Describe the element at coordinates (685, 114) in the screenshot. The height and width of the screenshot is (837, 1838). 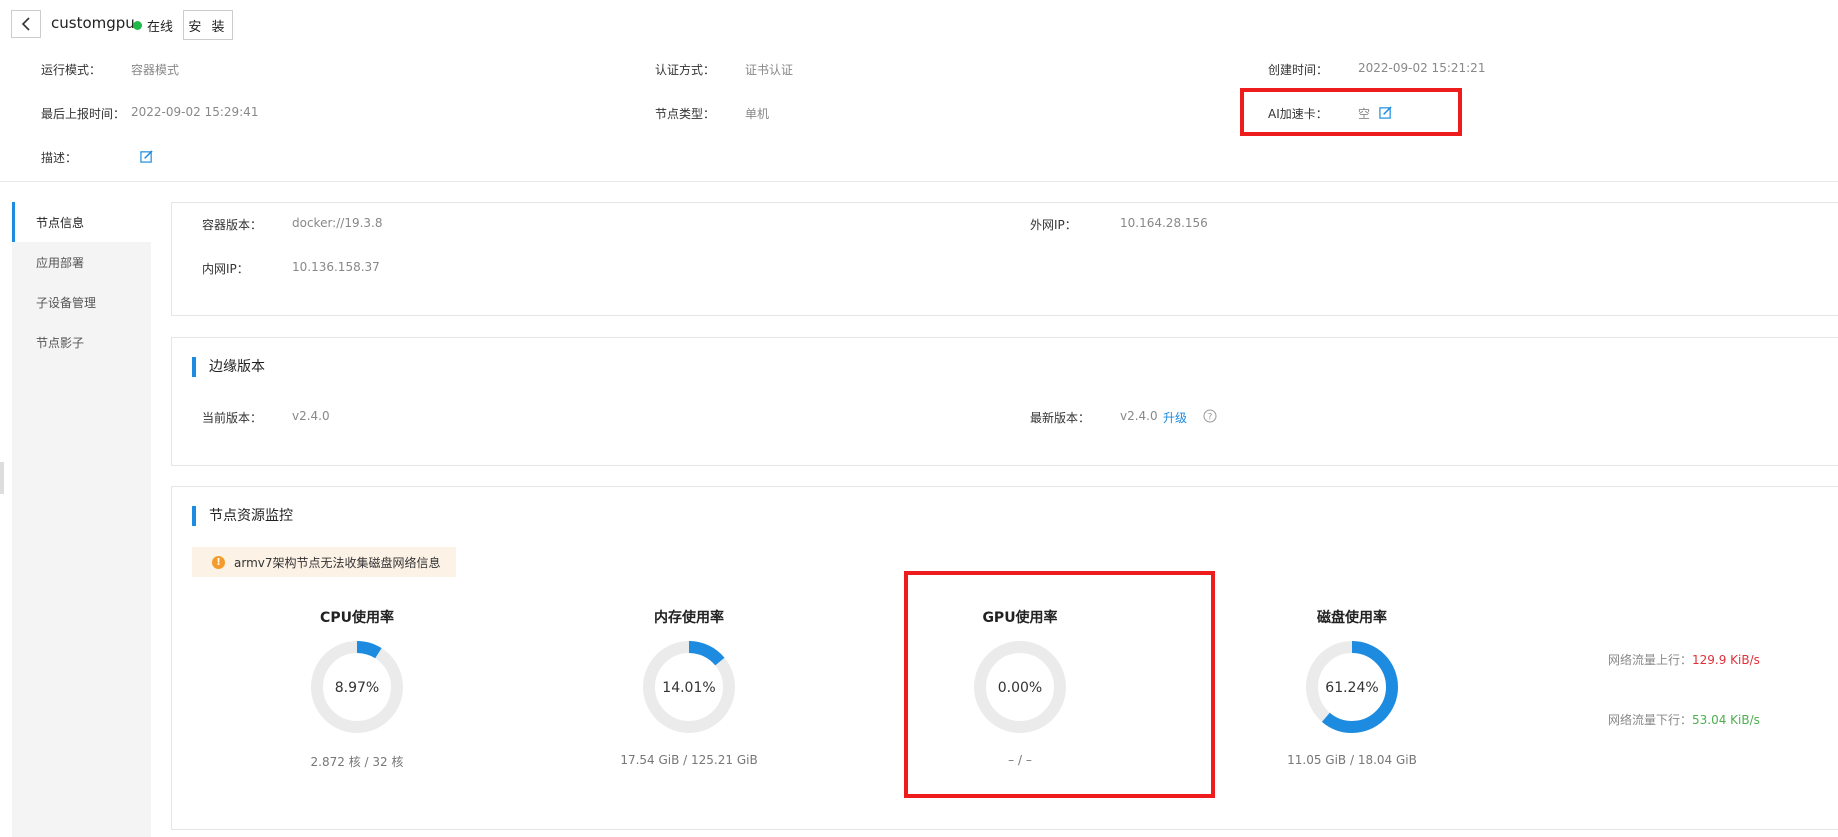
I see `node-type-label: 节点类型：` at that location.